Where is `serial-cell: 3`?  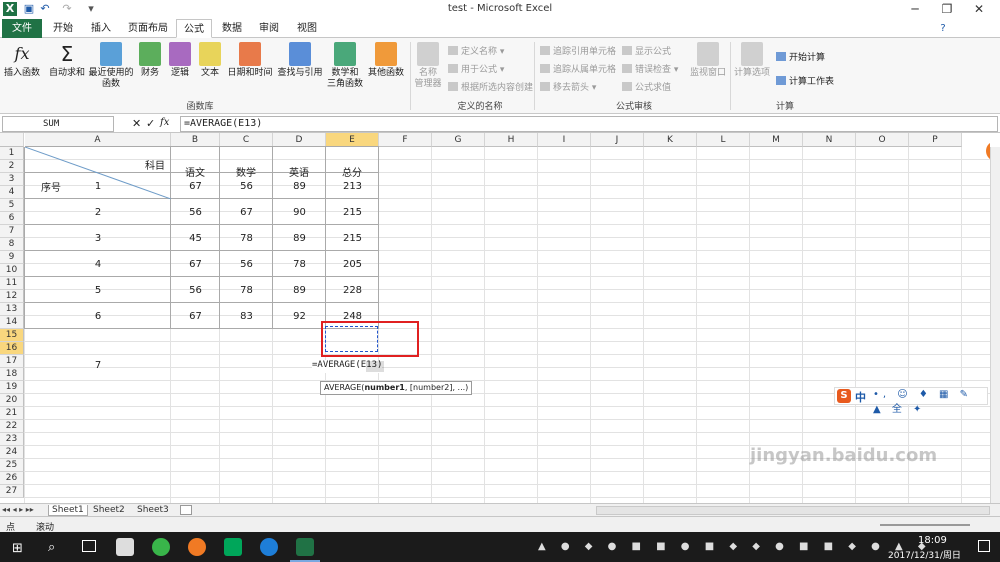 serial-cell: 3 is located at coordinates (98, 238).